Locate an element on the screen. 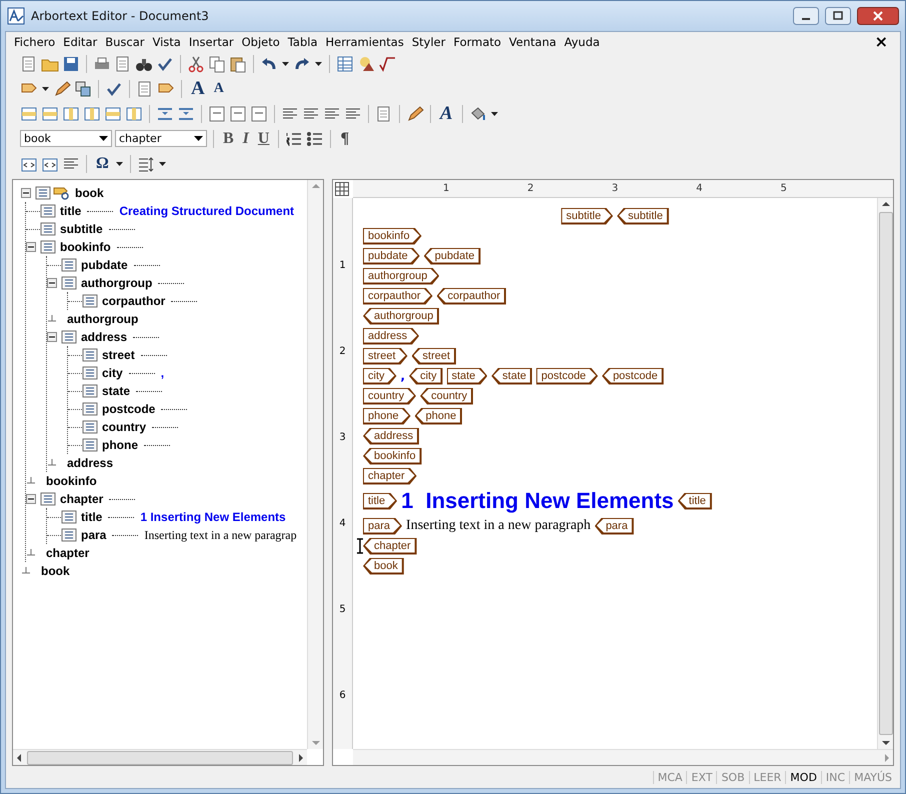 This screenshot has width=906, height=794. element-name: address is located at coordinates (104, 337).